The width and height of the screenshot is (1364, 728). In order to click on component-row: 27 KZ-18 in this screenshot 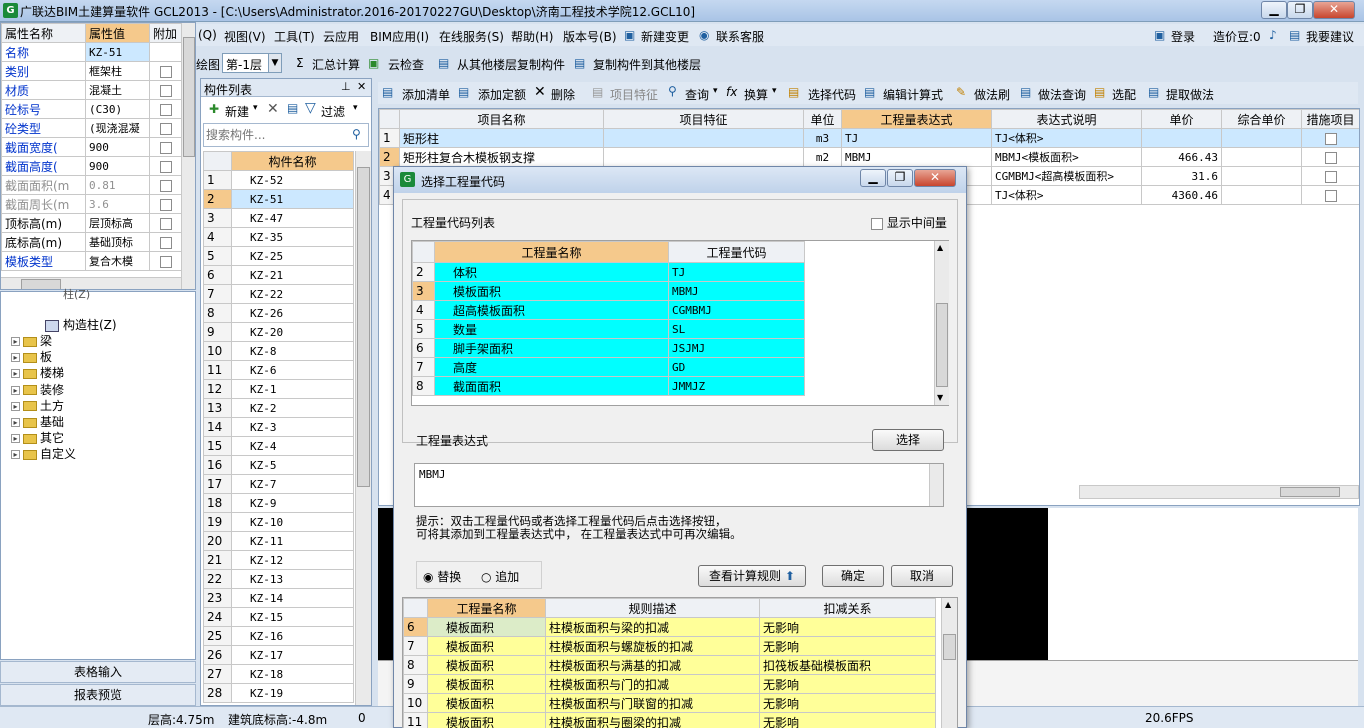, I will do `click(278, 674)`.